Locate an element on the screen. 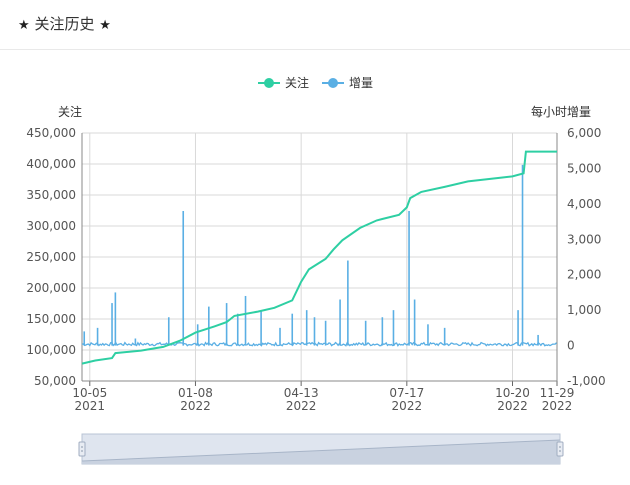 The height and width of the screenshot is (485, 630). x-tick-label: 11-29 is located at coordinates (557, 393).